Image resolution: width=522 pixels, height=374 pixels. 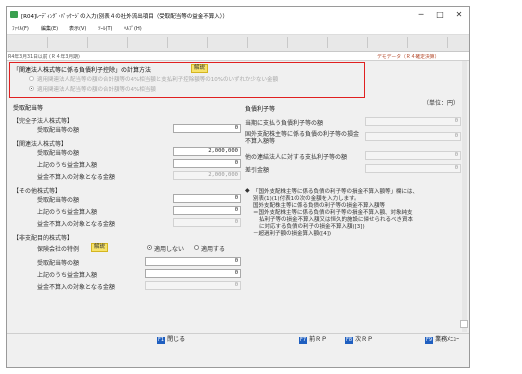 I want to click on section-heading: 【関連法人株式等】, so click(x=40, y=144).